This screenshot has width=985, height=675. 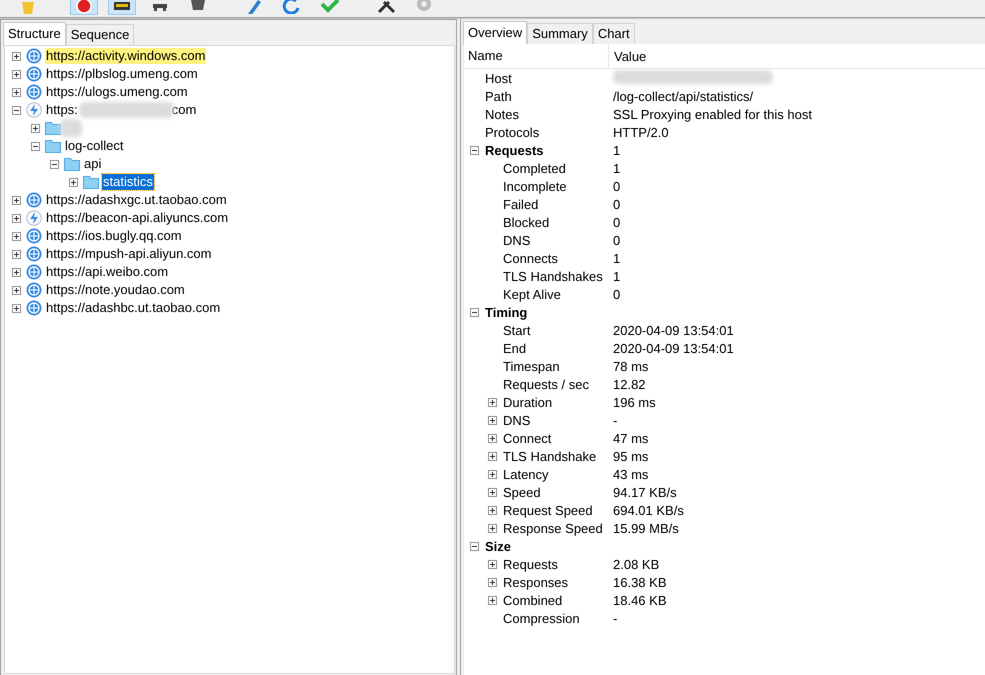 What do you see at coordinates (636, 564) in the screenshot?
I see `property-value: 2.08 KB` at bounding box center [636, 564].